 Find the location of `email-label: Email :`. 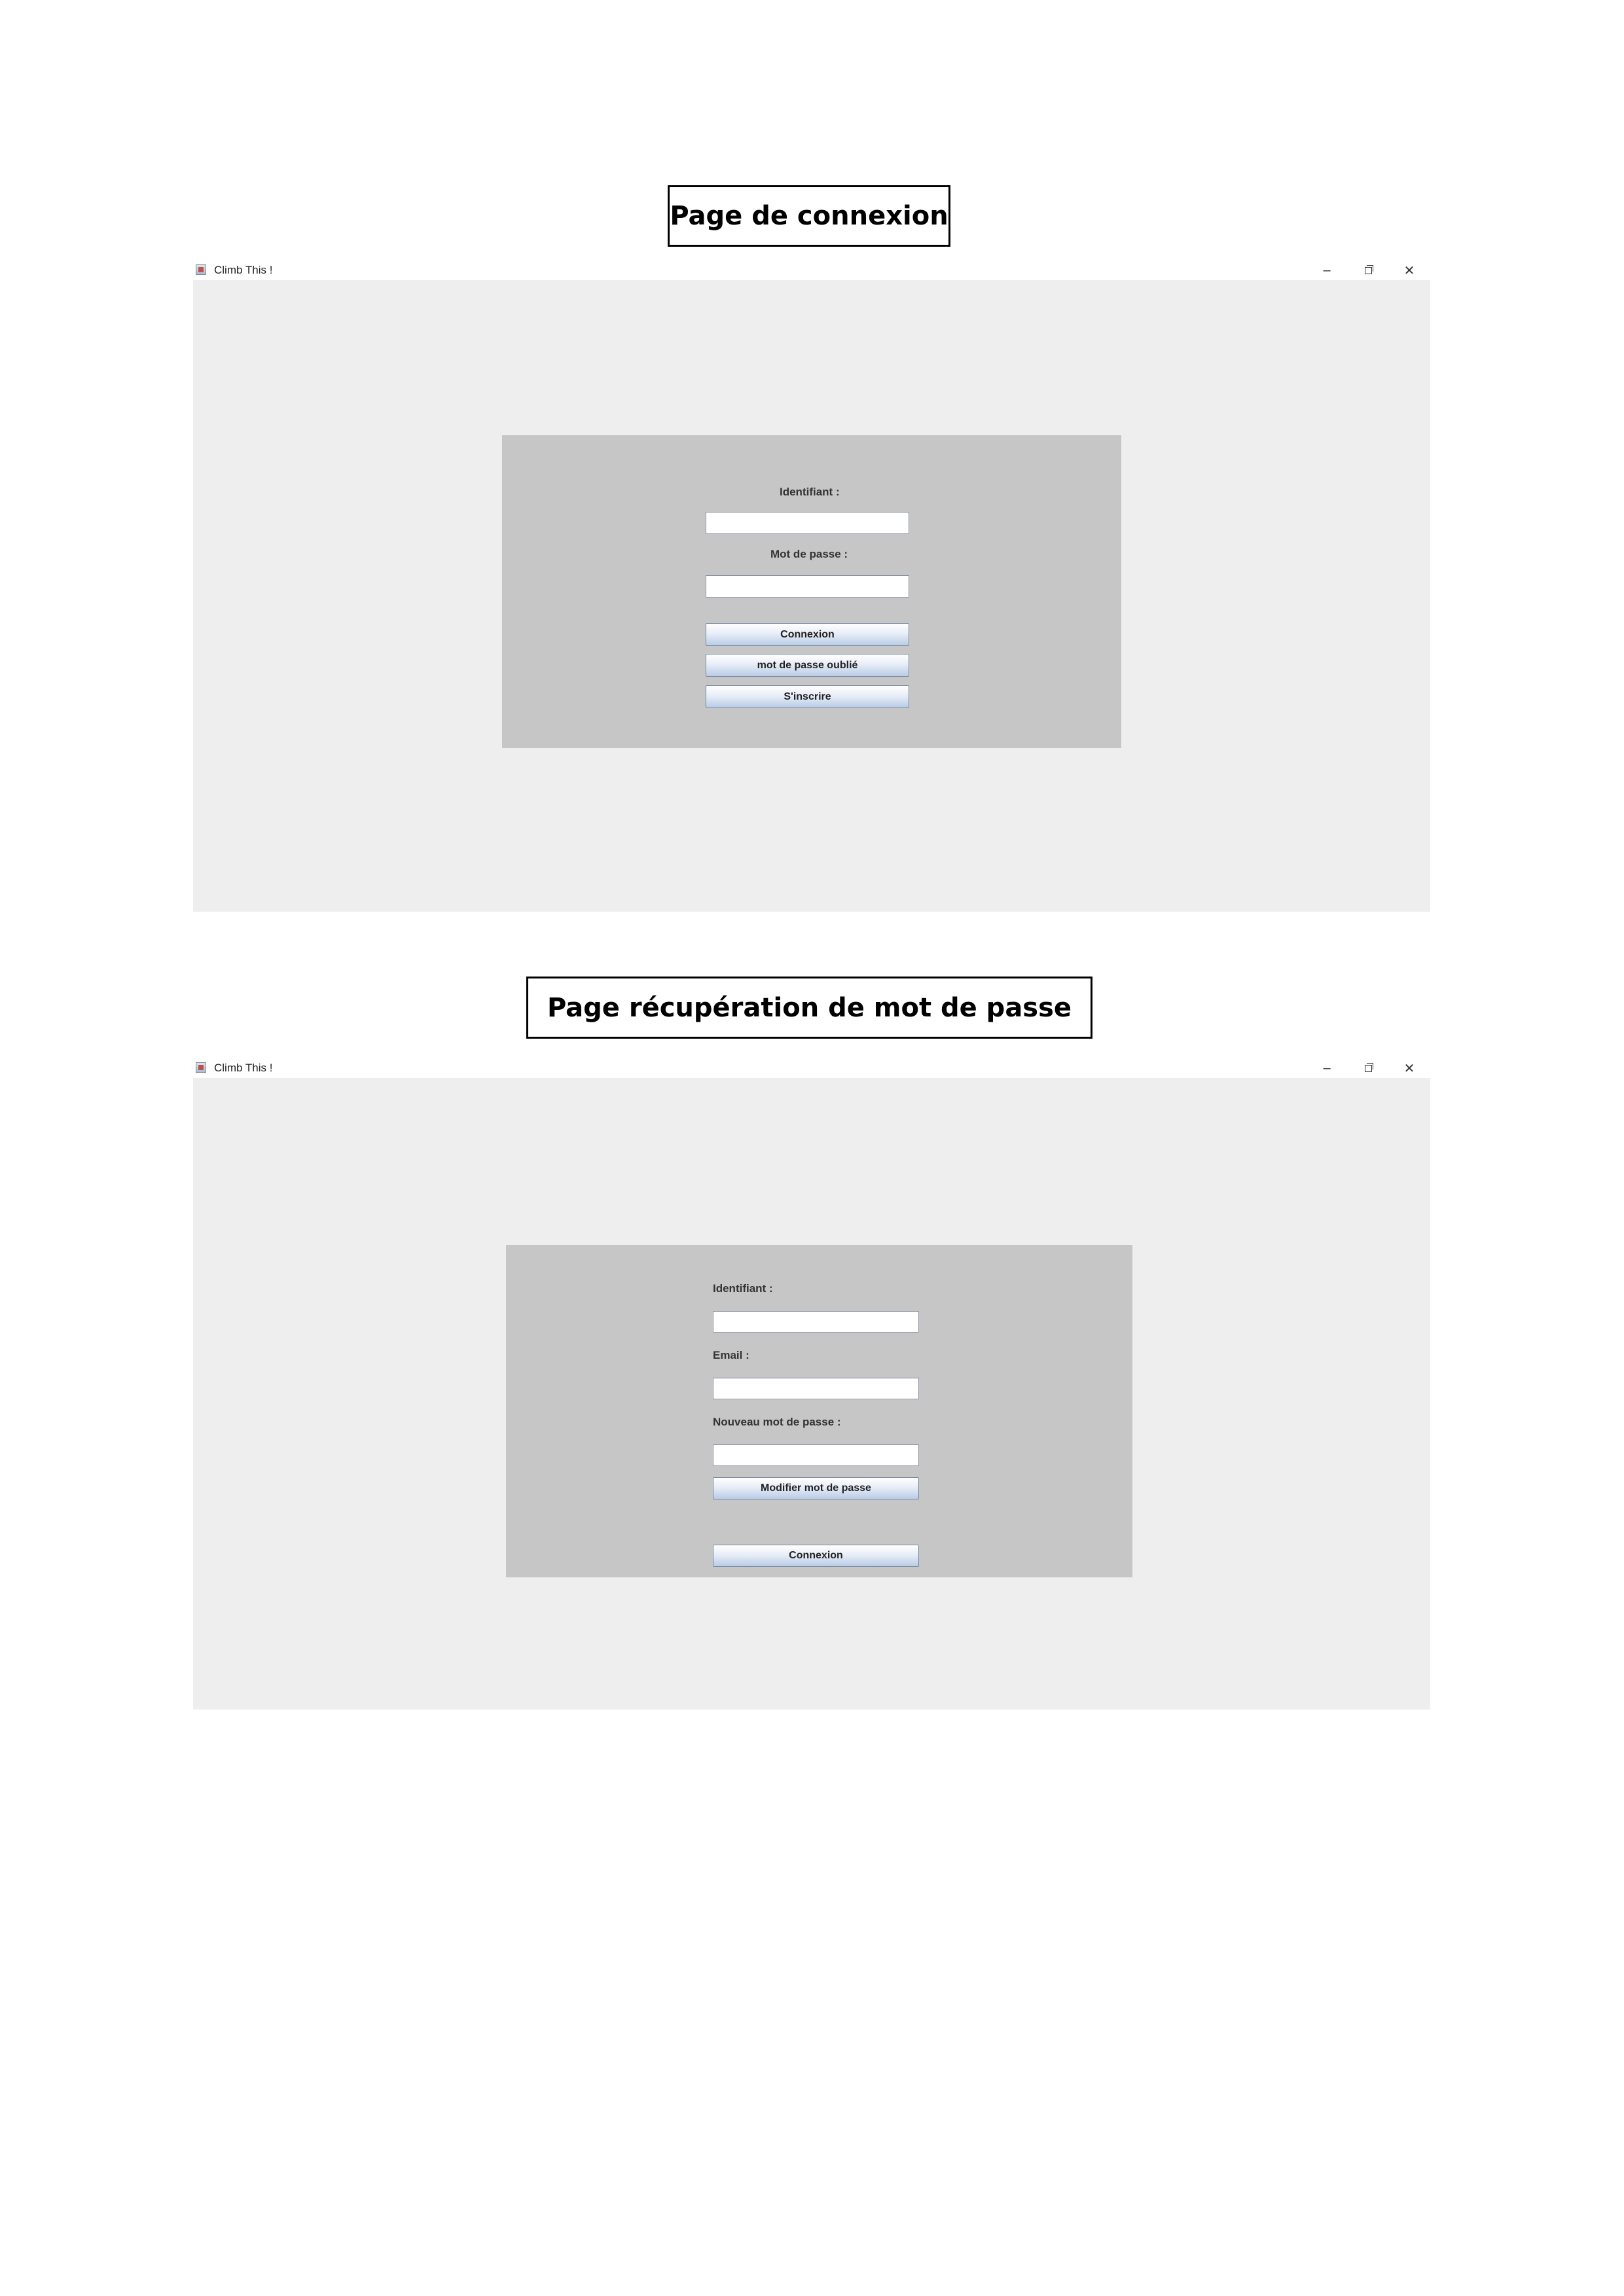

email-label: Email : is located at coordinates (731, 1355).